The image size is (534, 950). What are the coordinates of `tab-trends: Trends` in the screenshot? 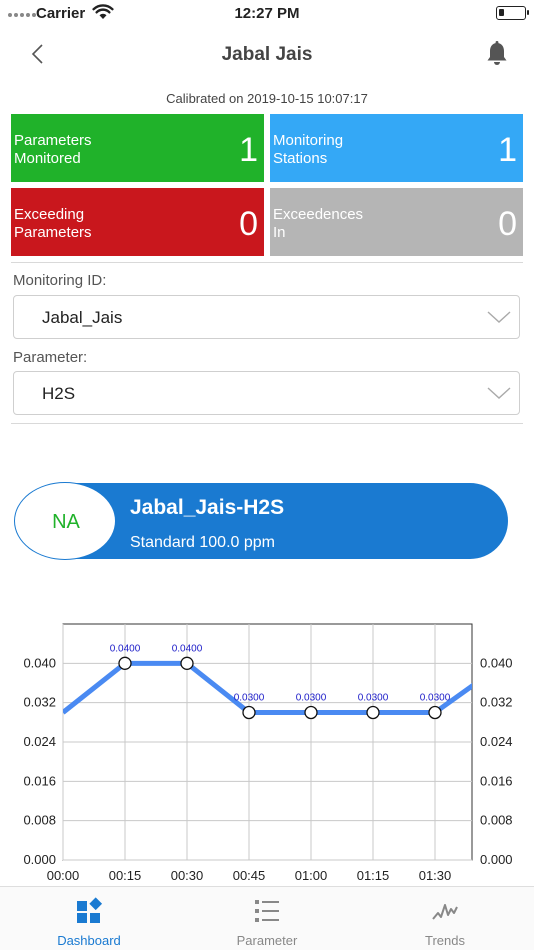 It's located at (445, 918).